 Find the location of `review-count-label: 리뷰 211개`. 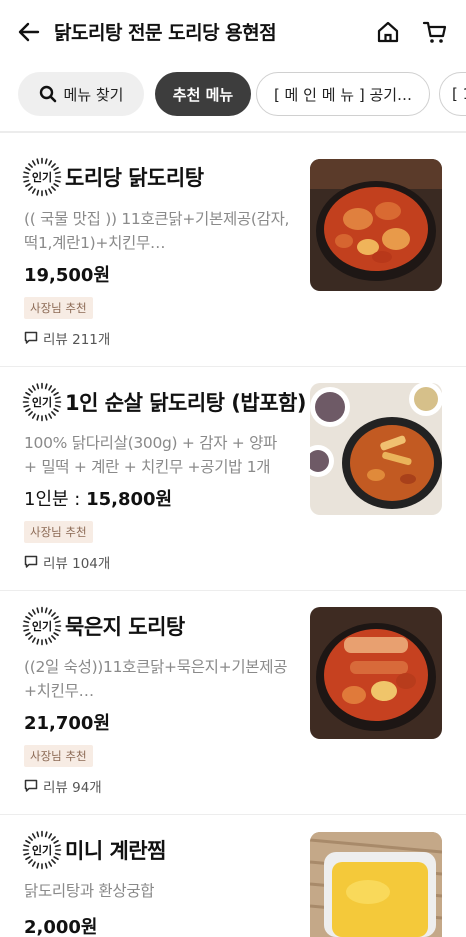

review-count-label: 리뷰 211개 is located at coordinates (77, 340).